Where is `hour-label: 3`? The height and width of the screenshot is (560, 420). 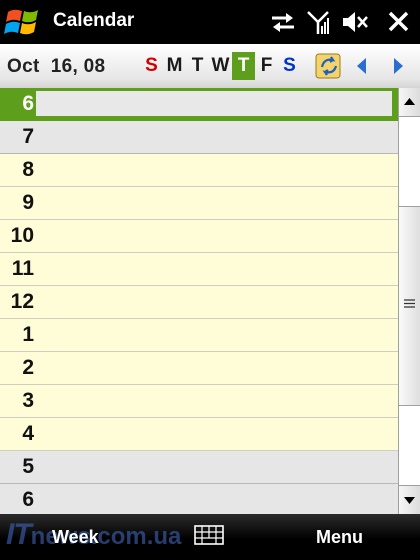 hour-label: 3 is located at coordinates (28, 400).